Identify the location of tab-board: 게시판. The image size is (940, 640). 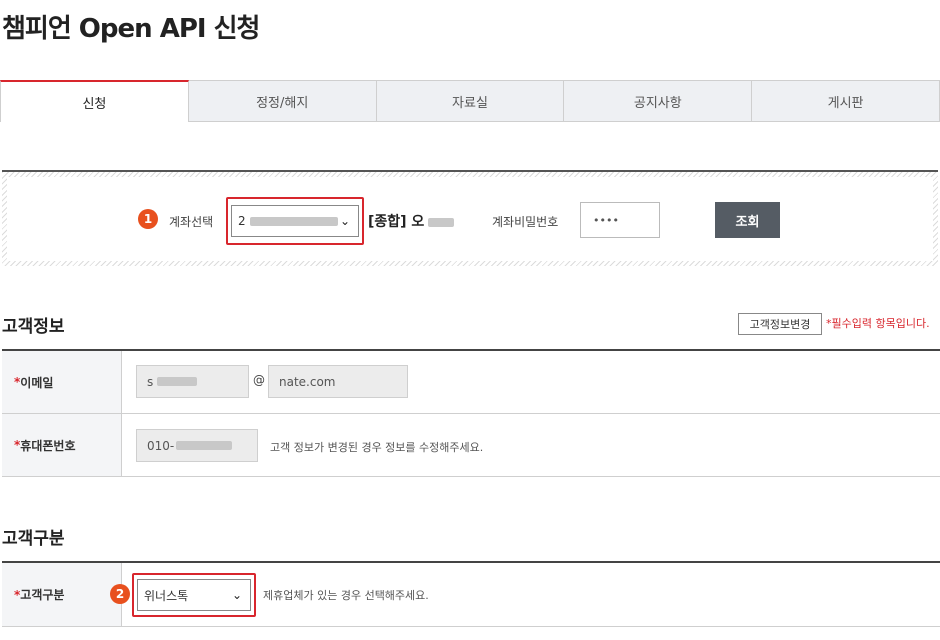
(846, 101).